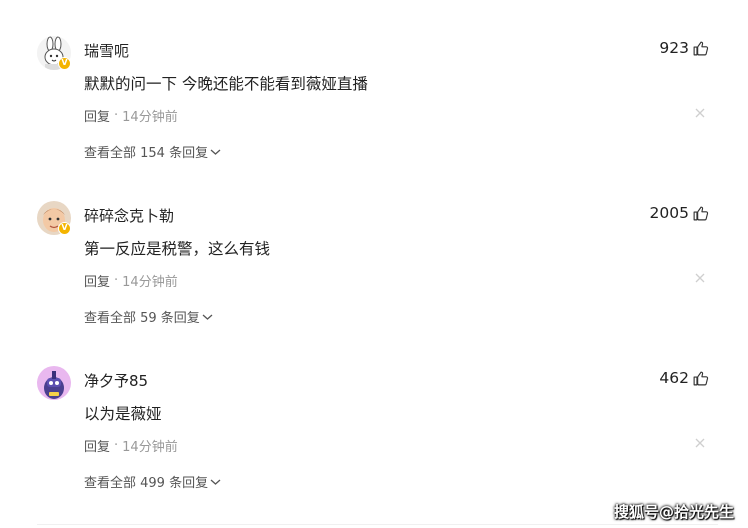  I want to click on view-all-replies-link: 查看全部 59 条回复, so click(148, 316).